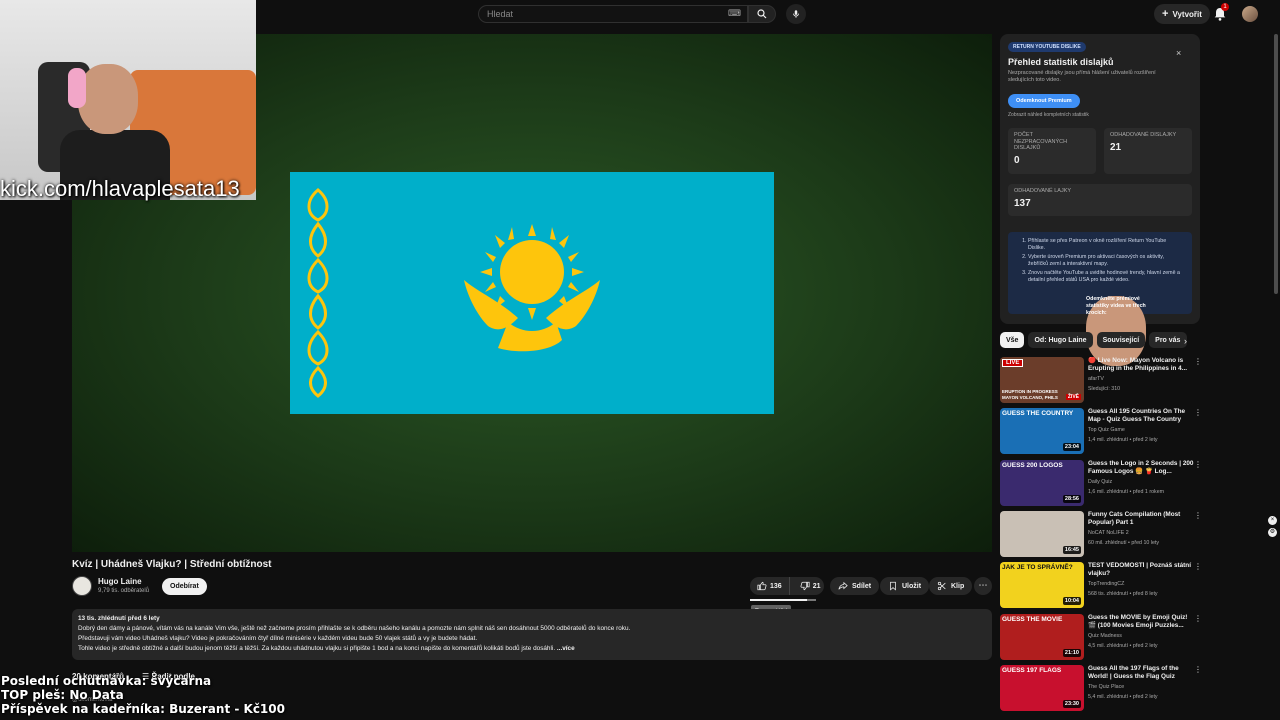 Image resolution: width=1280 pixels, height=720 pixels. What do you see at coordinates (1032, 670) in the screenshot?
I see `thumbnail-caption: GUESS 197 FLAGS` at bounding box center [1032, 670].